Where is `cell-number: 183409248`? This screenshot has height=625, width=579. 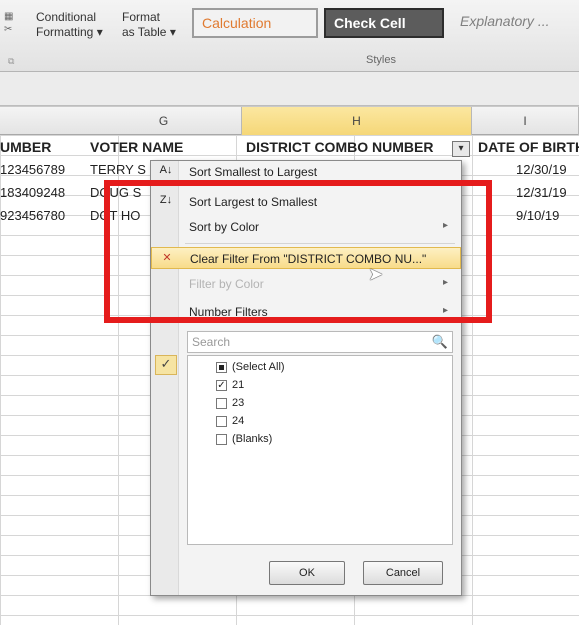
cell-number: 183409248 is located at coordinates (32, 192).